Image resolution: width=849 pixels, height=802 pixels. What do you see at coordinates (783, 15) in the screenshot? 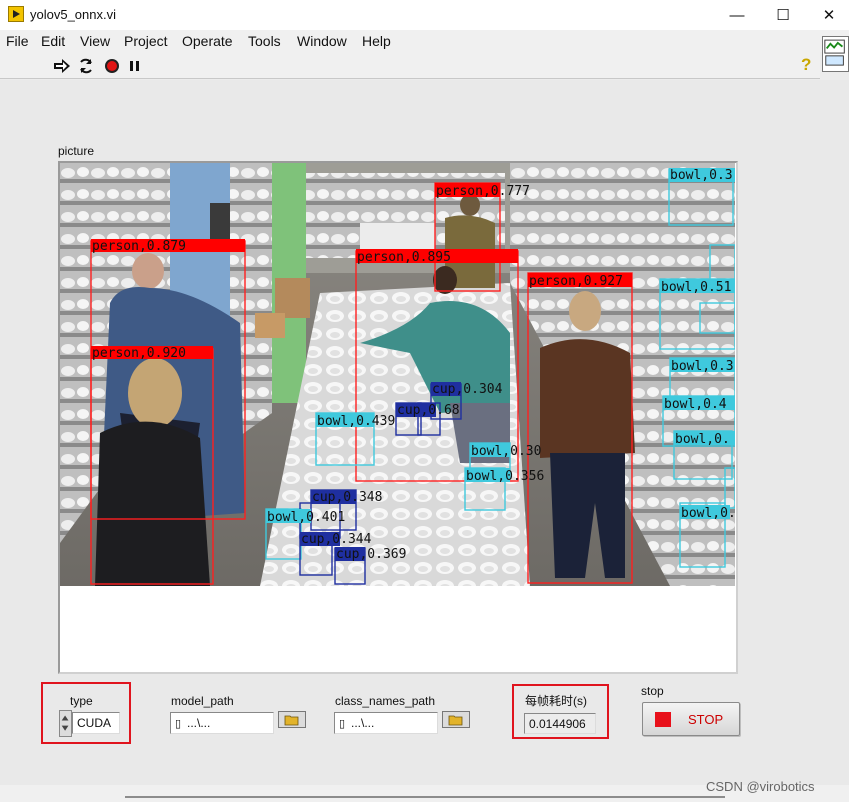
I see `maximize-button: ☐` at bounding box center [783, 15].